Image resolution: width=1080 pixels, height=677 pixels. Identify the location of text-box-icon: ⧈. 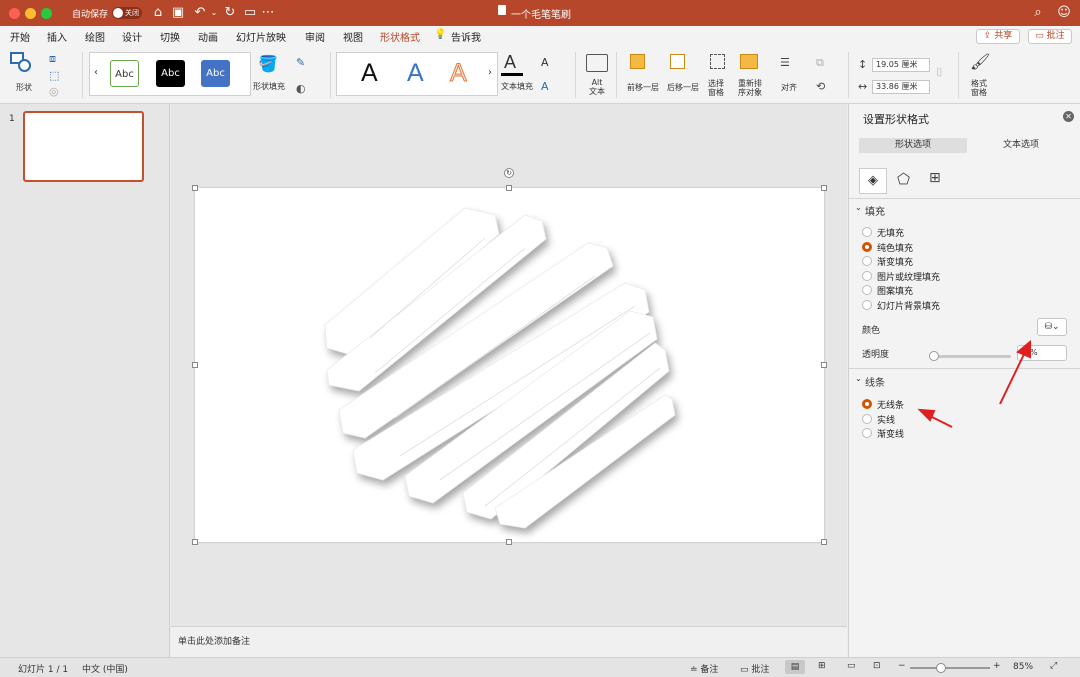
(52, 59).